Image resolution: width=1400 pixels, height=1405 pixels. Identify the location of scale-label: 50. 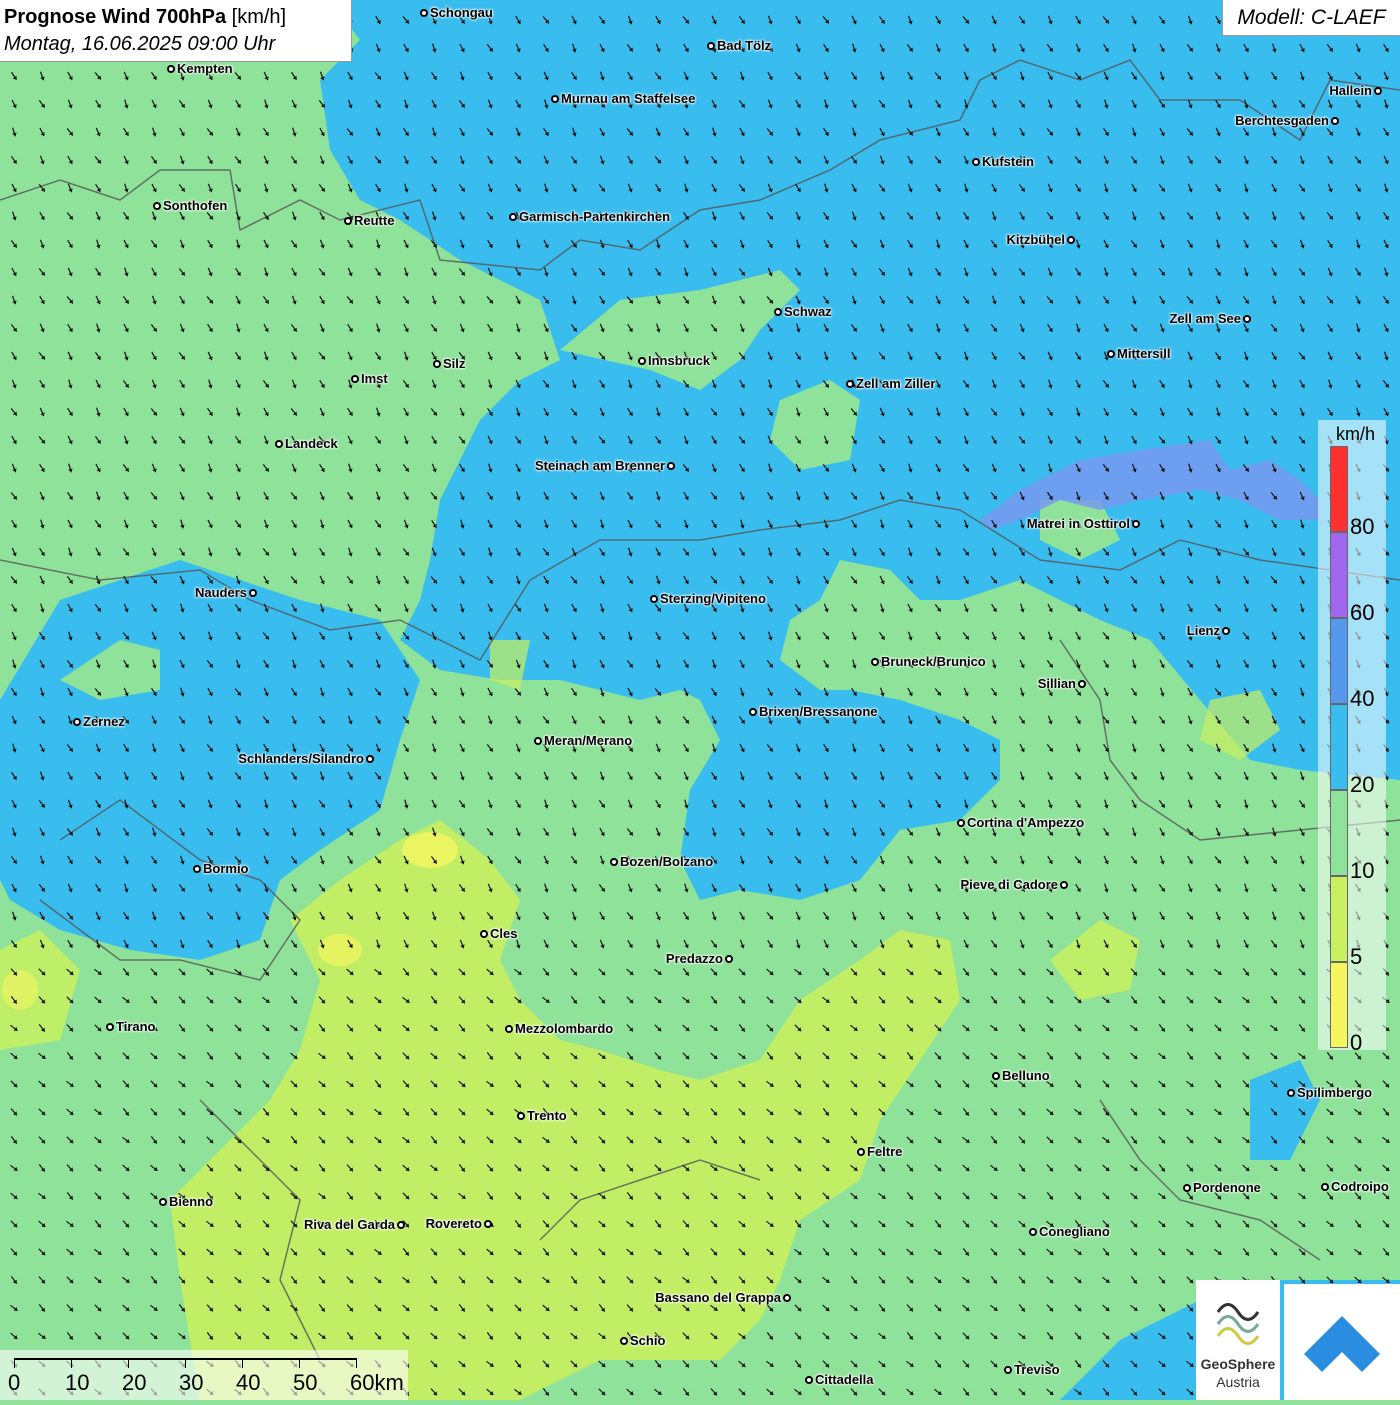
(305, 1383).